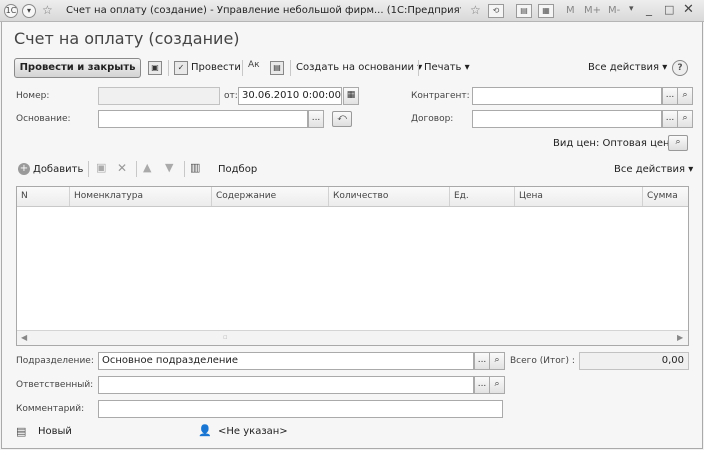 The image size is (704, 450). I want to click on counterparty-search-icon: ⌕, so click(685, 96).